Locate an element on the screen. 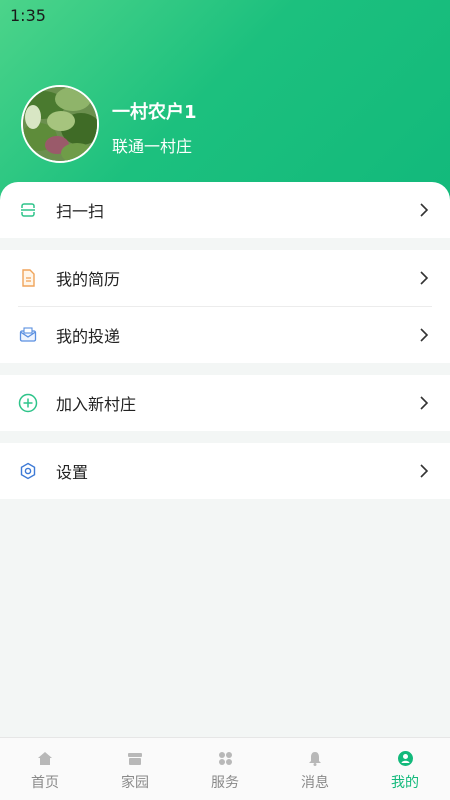  resume-icon is located at coordinates (28, 278).